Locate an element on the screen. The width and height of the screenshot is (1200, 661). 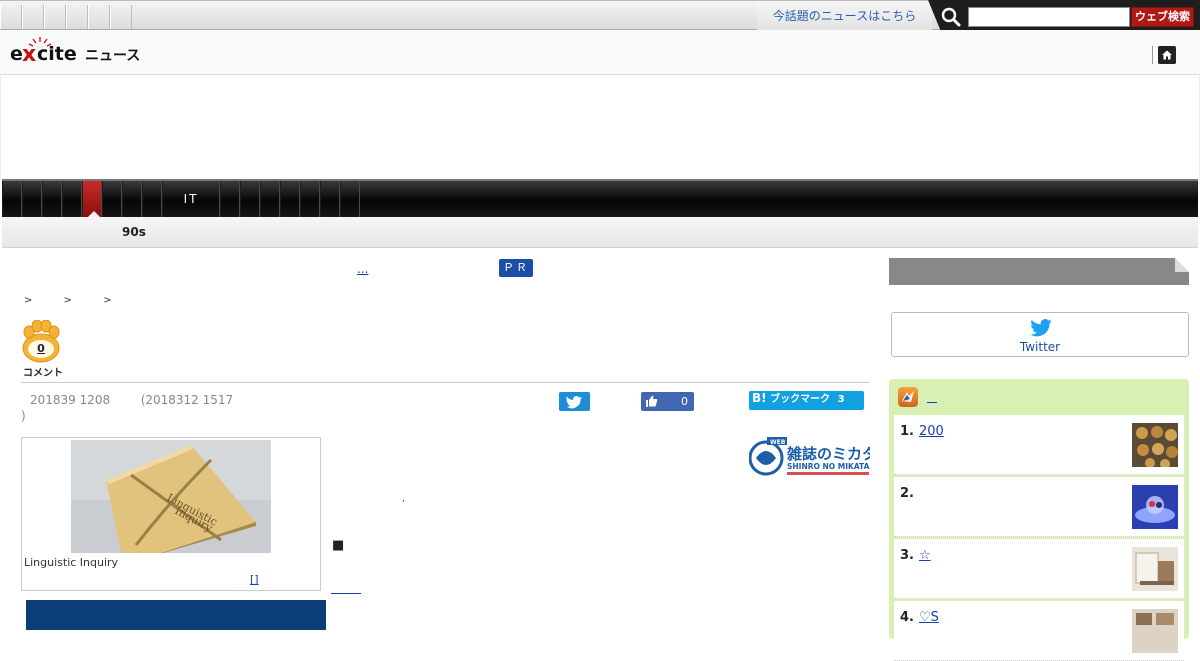
thumbs-up-icon is located at coordinates (652, 401).